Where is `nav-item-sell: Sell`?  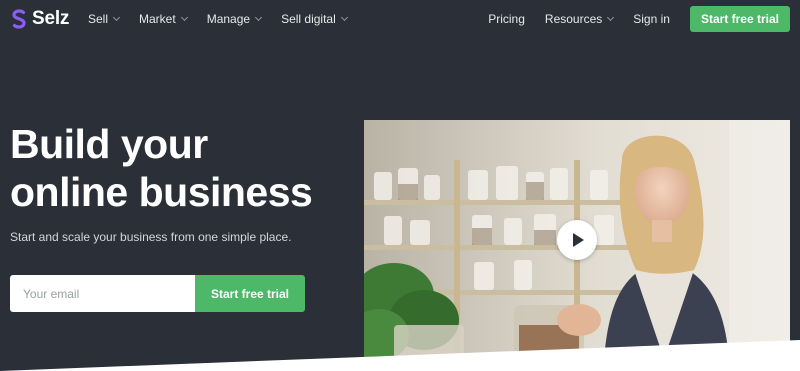 nav-item-sell: Sell is located at coordinates (104, 19).